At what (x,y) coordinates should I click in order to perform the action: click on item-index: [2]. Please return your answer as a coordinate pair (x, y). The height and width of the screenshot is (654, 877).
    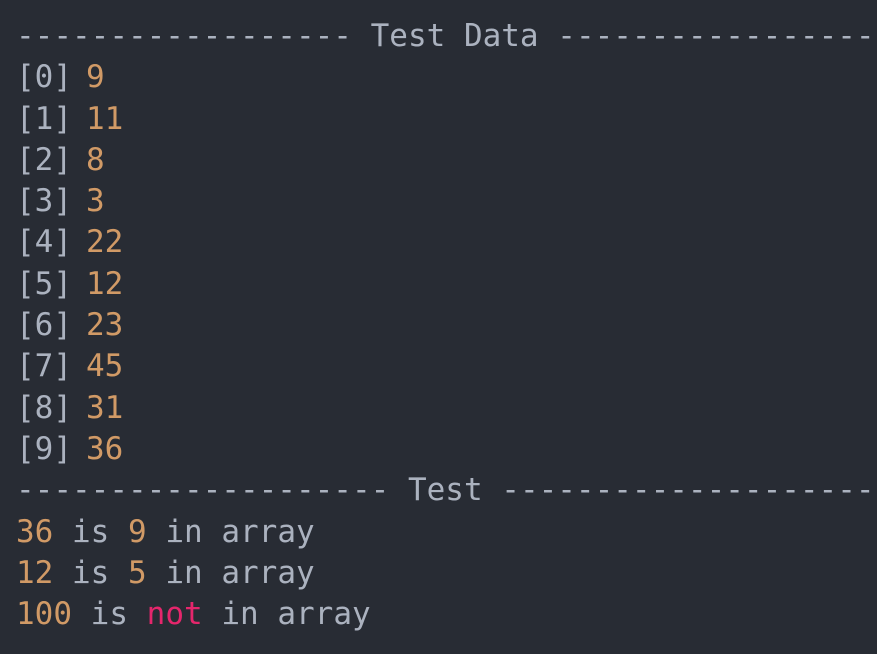
    Looking at the image, I should click on (44, 159).